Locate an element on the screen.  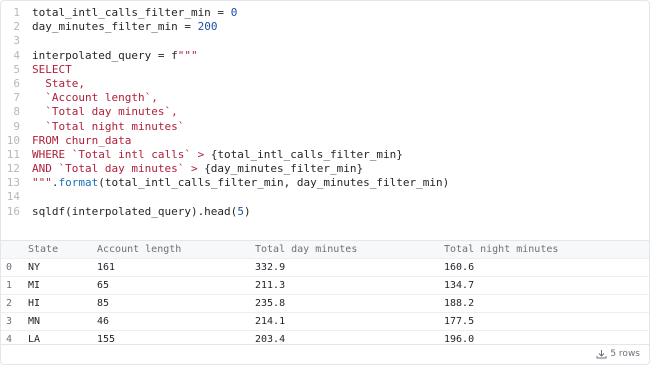
table-row: 0 NY 161 332.9 160.6 is located at coordinates (325, 267).